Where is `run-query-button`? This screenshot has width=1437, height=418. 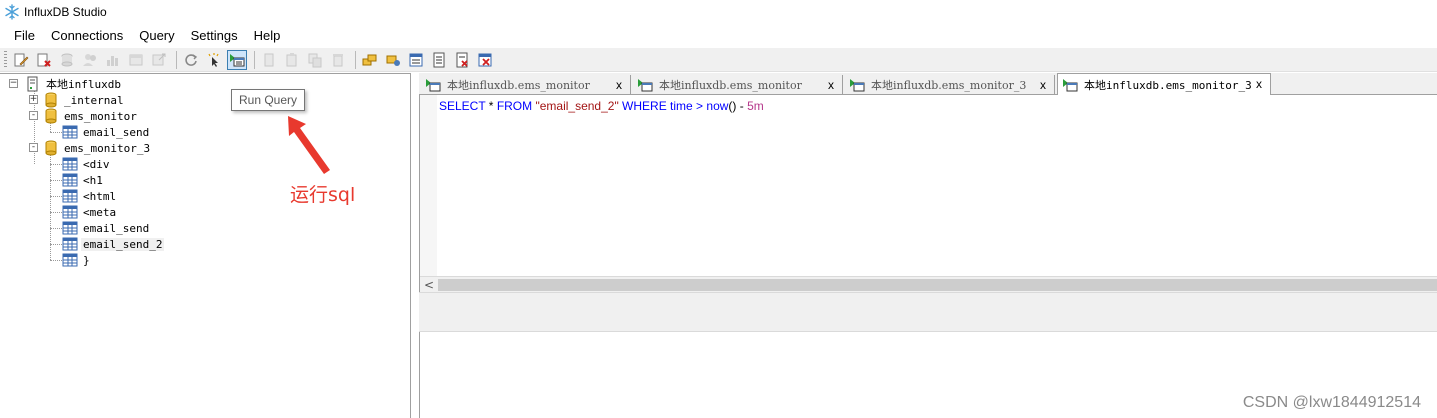
run-query-button is located at coordinates (237, 59).